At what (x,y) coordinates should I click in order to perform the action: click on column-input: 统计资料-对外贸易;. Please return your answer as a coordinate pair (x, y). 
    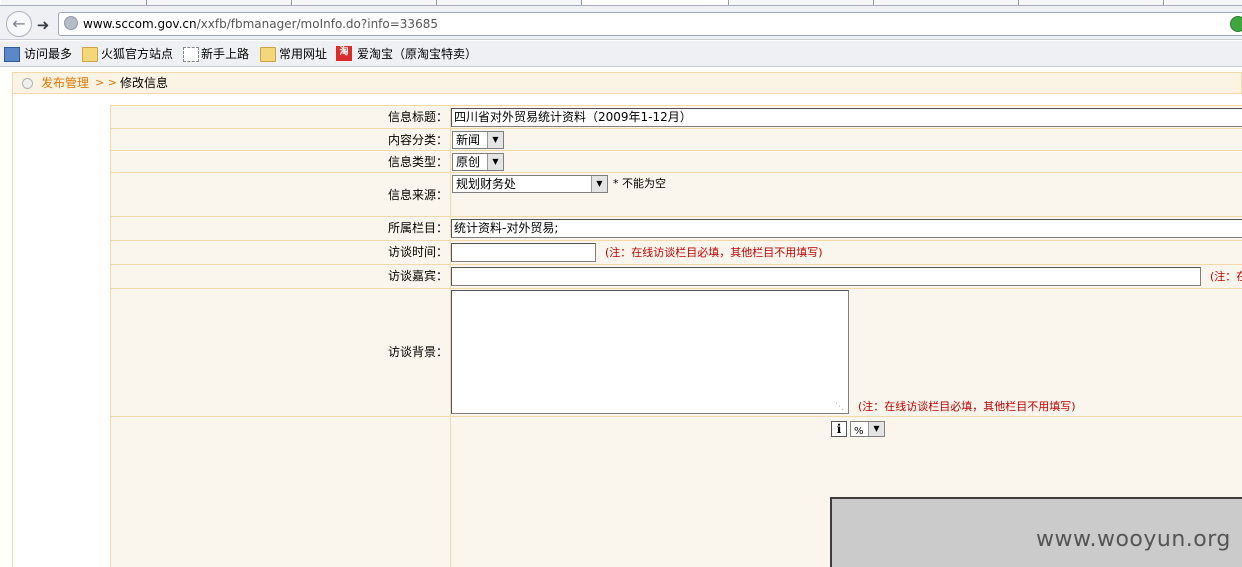
    Looking at the image, I should click on (846, 228).